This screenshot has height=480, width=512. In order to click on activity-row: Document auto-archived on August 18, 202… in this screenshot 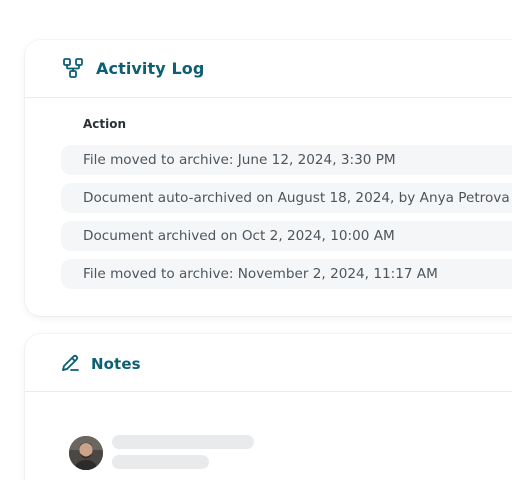, I will do `click(286, 198)`.